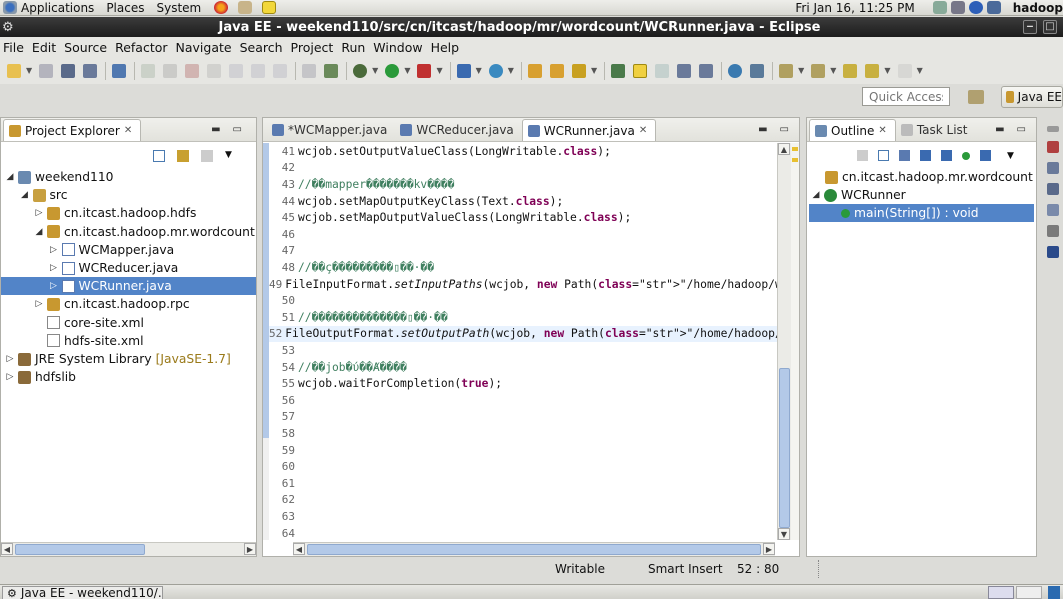  Describe the element at coordinates (142, 47) in the screenshot. I see `menu-refactor: Refactor` at that location.